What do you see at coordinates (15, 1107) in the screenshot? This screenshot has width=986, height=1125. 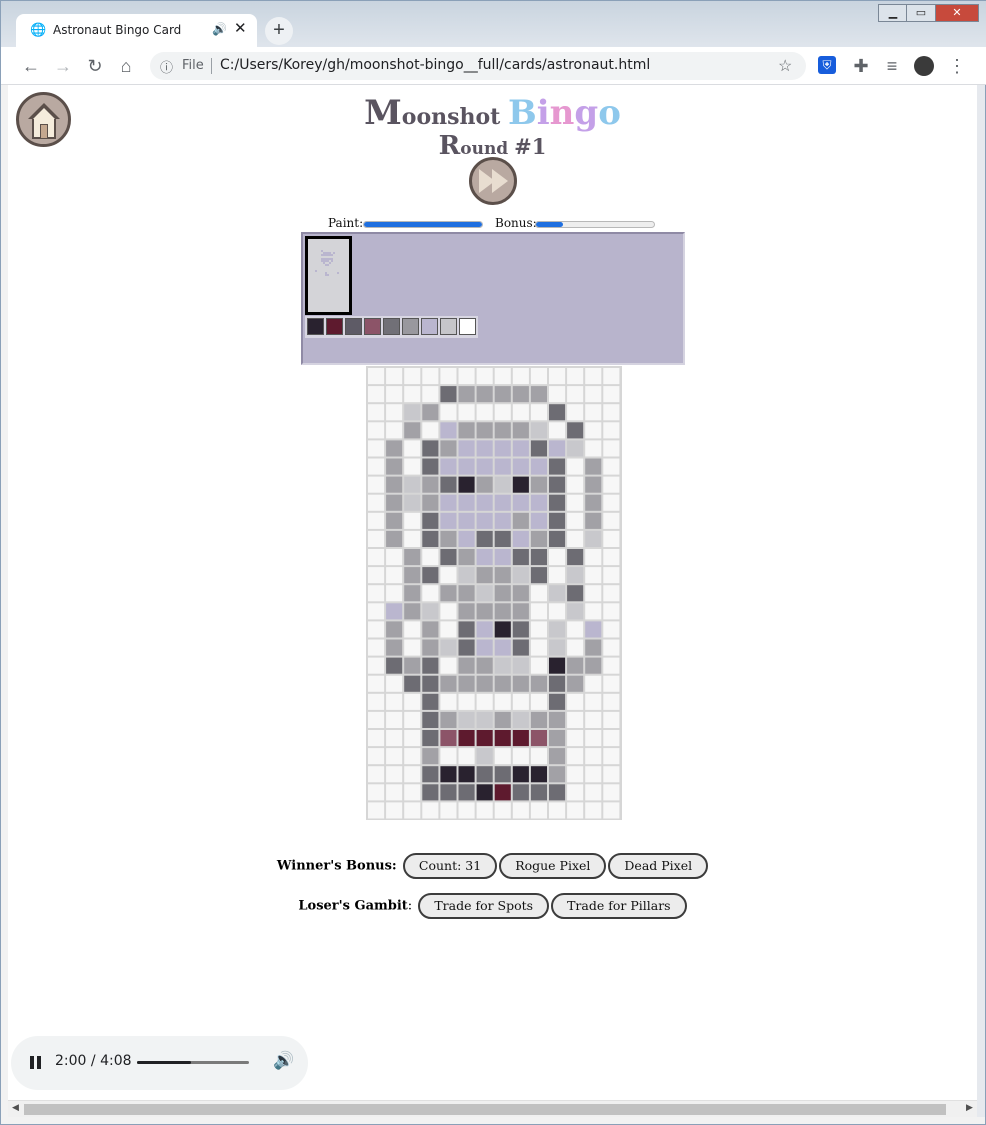 I see `scroll-left-arrow-icon: ◀` at bounding box center [15, 1107].